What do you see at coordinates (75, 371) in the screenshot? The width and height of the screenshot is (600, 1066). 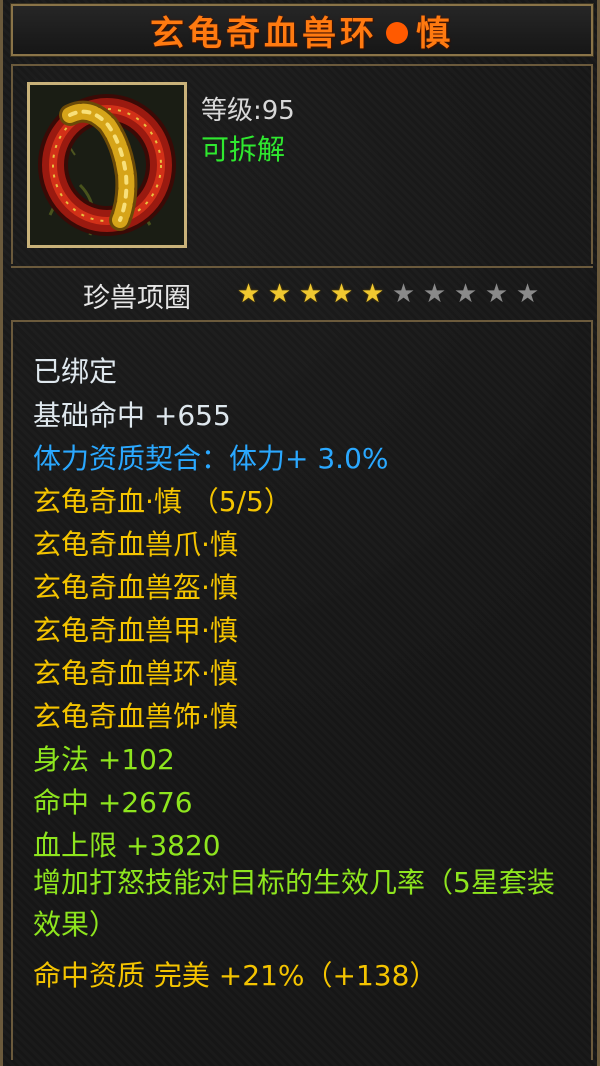 I see `bound-status: 已绑定` at bounding box center [75, 371].